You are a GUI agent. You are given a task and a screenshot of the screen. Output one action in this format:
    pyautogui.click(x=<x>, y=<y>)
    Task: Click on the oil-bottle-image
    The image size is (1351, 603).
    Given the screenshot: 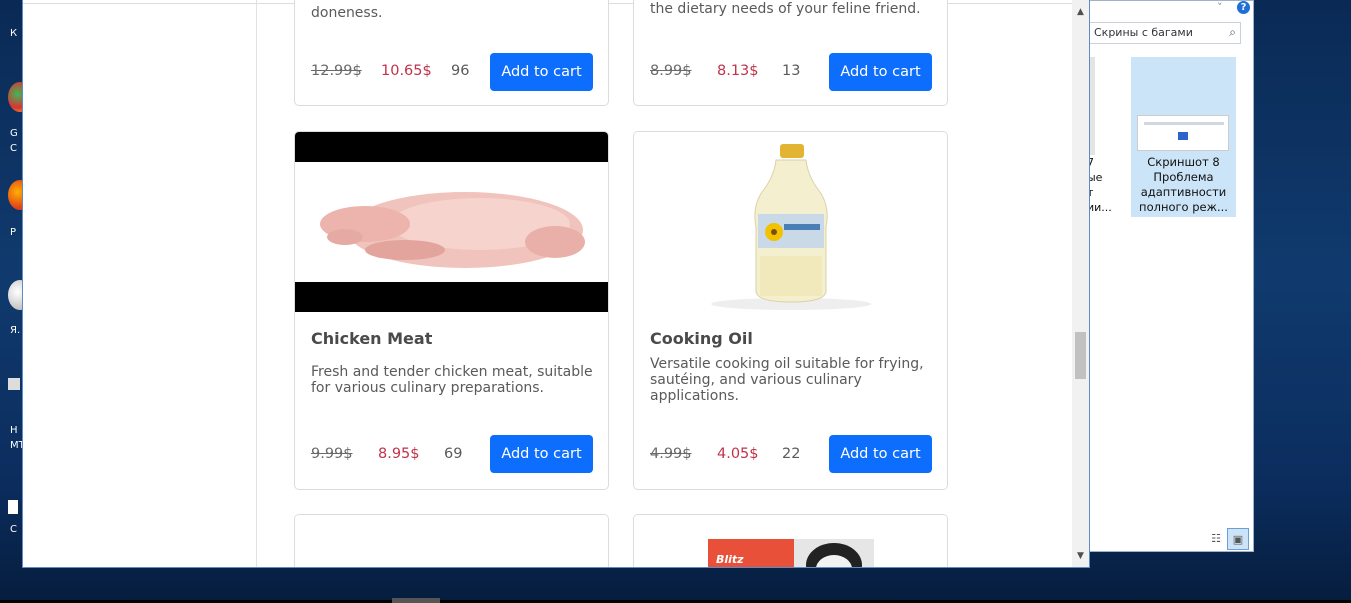 What is the action you would take?
    pyautogui.click(x=791, y=227)
    